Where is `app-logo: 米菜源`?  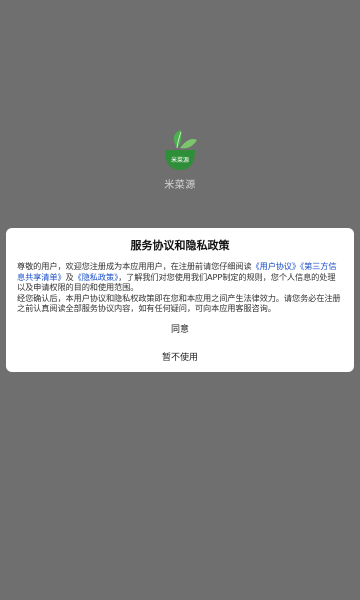
app-logo: 米菜源 is located at coordinates (180, 150).